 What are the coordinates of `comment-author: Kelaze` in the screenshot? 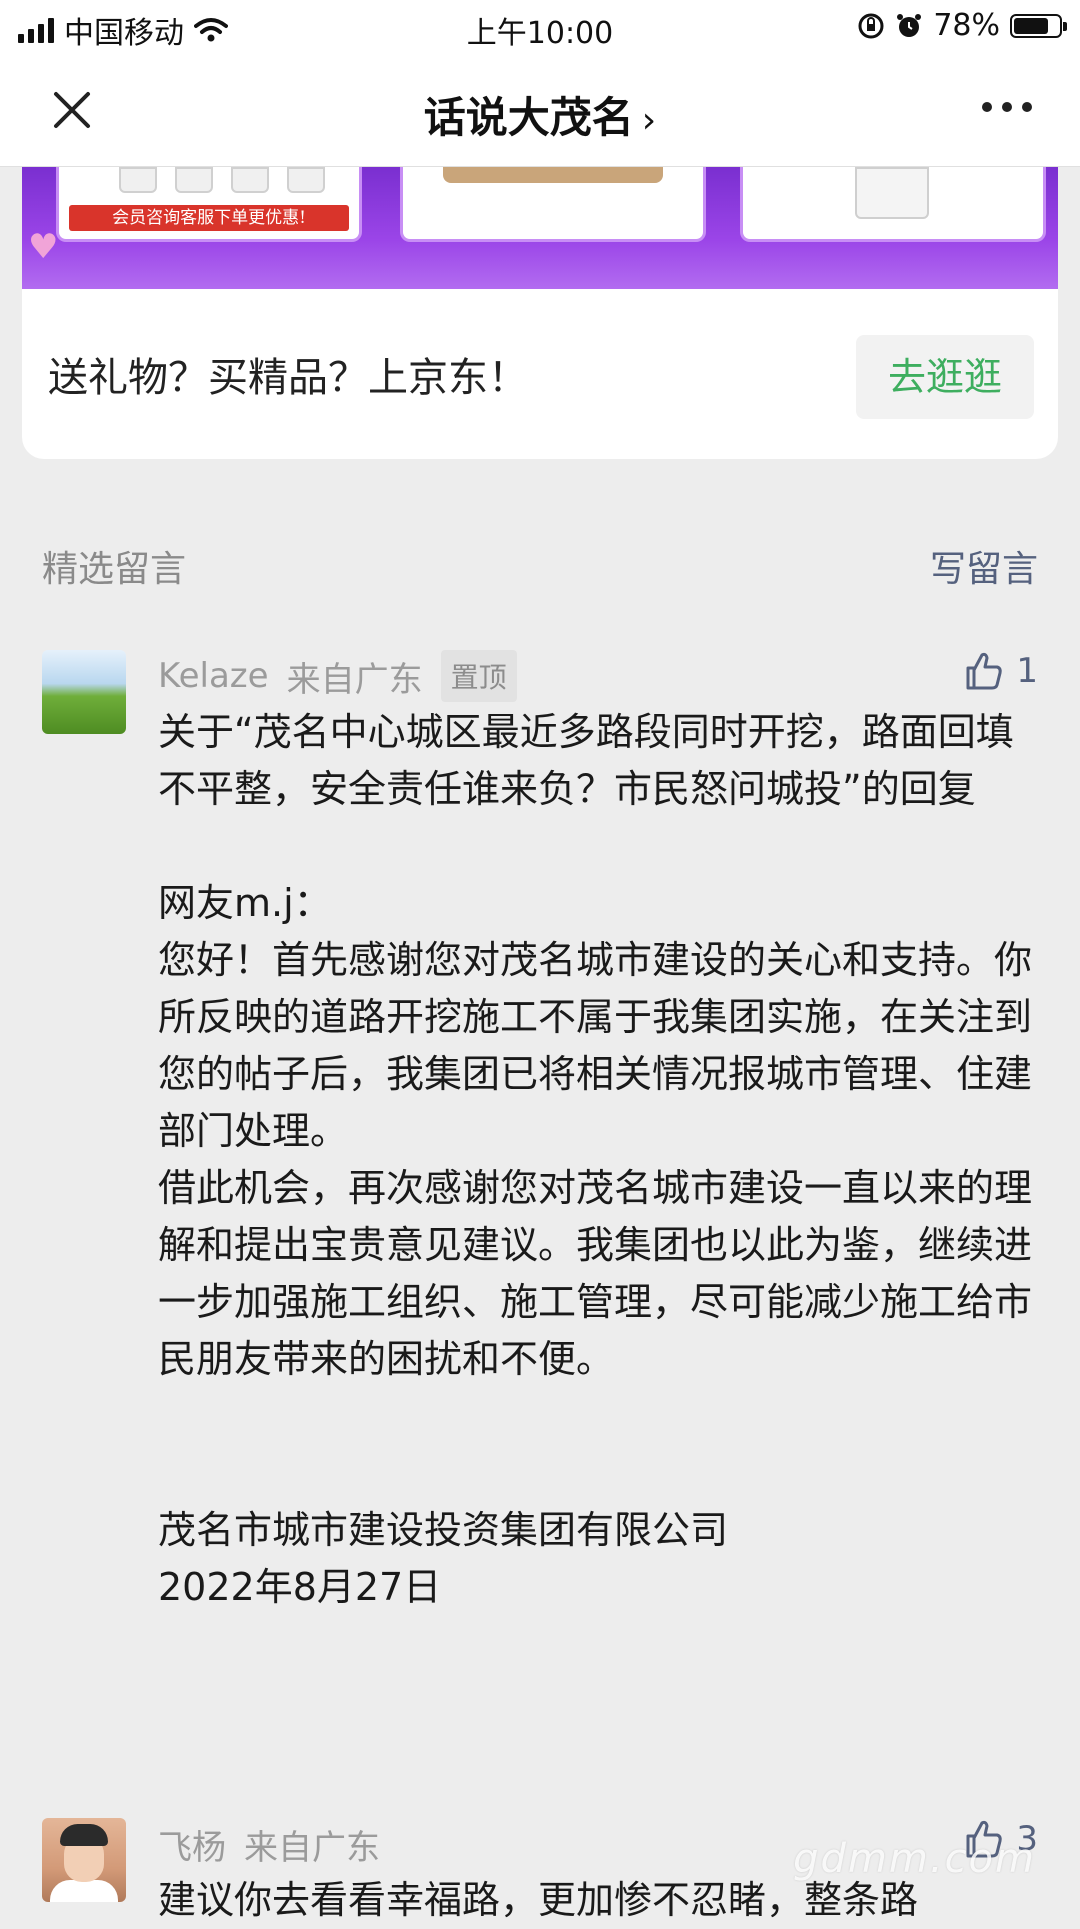 It's located at (213, 676).